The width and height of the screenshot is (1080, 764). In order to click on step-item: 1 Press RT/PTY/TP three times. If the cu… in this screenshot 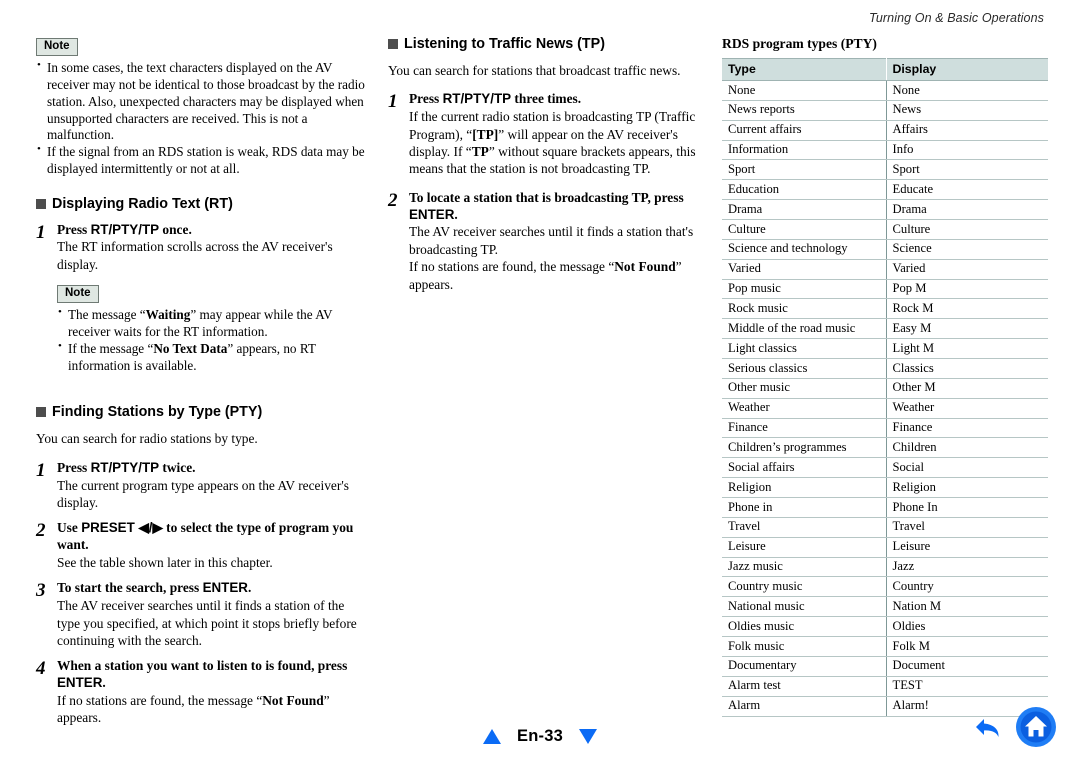, I will do `click(546, 134)`.